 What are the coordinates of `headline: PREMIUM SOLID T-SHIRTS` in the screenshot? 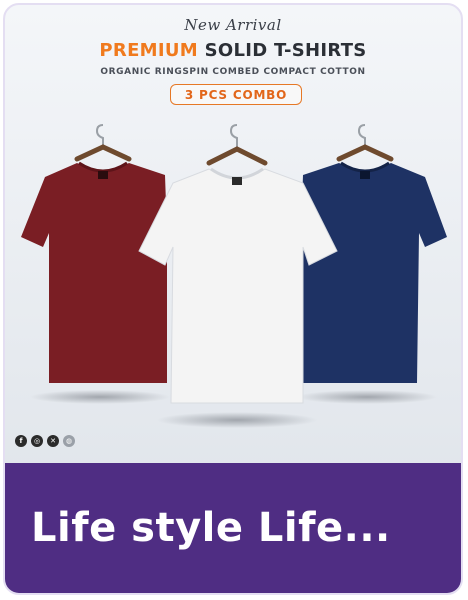 It's located at (233, 50).